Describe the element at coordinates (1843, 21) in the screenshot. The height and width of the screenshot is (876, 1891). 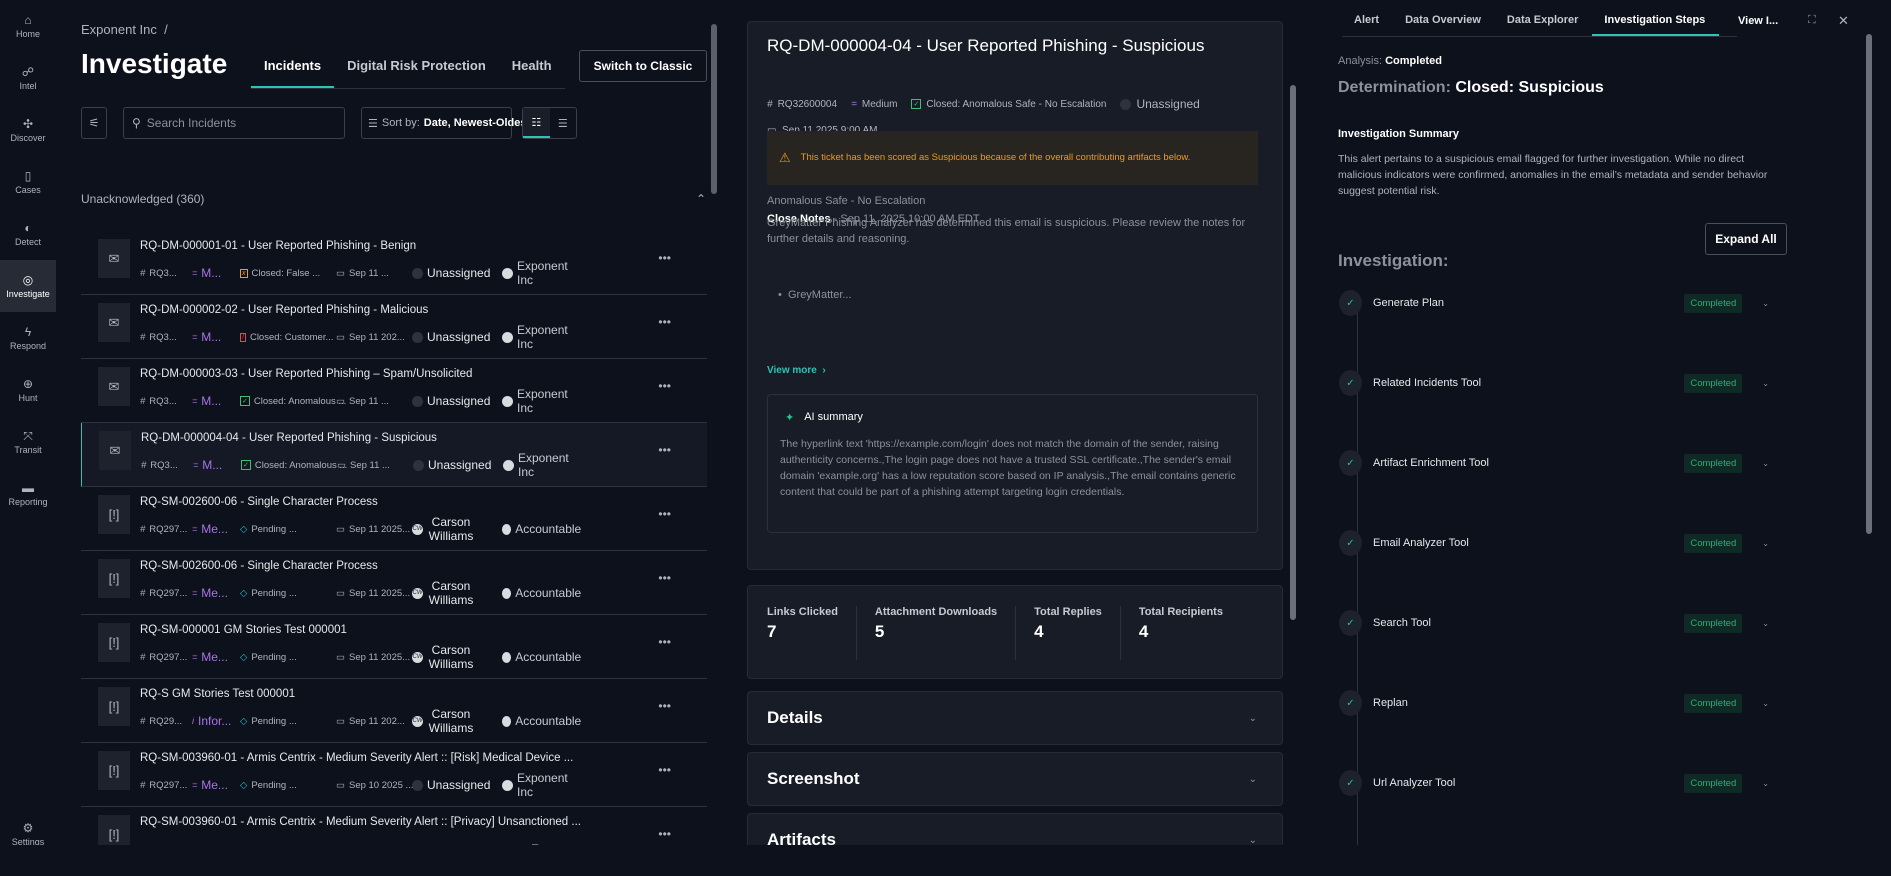
I see `close-icon: ✕` at that location.